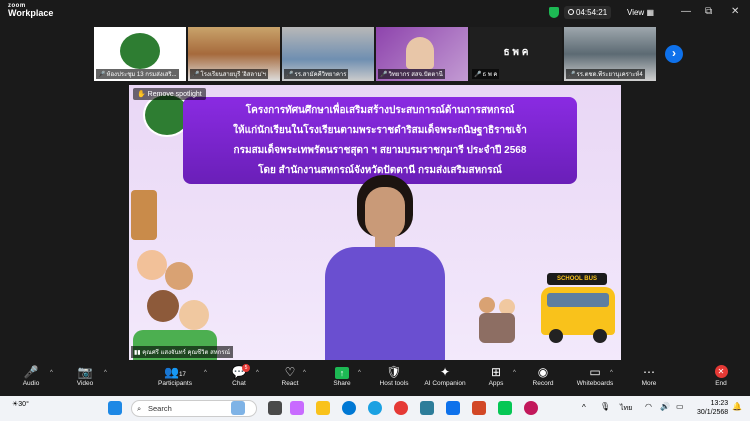 This screenshot has height=421, width=750. I want to click on video-button: 📷 Video, so click(85, 375).